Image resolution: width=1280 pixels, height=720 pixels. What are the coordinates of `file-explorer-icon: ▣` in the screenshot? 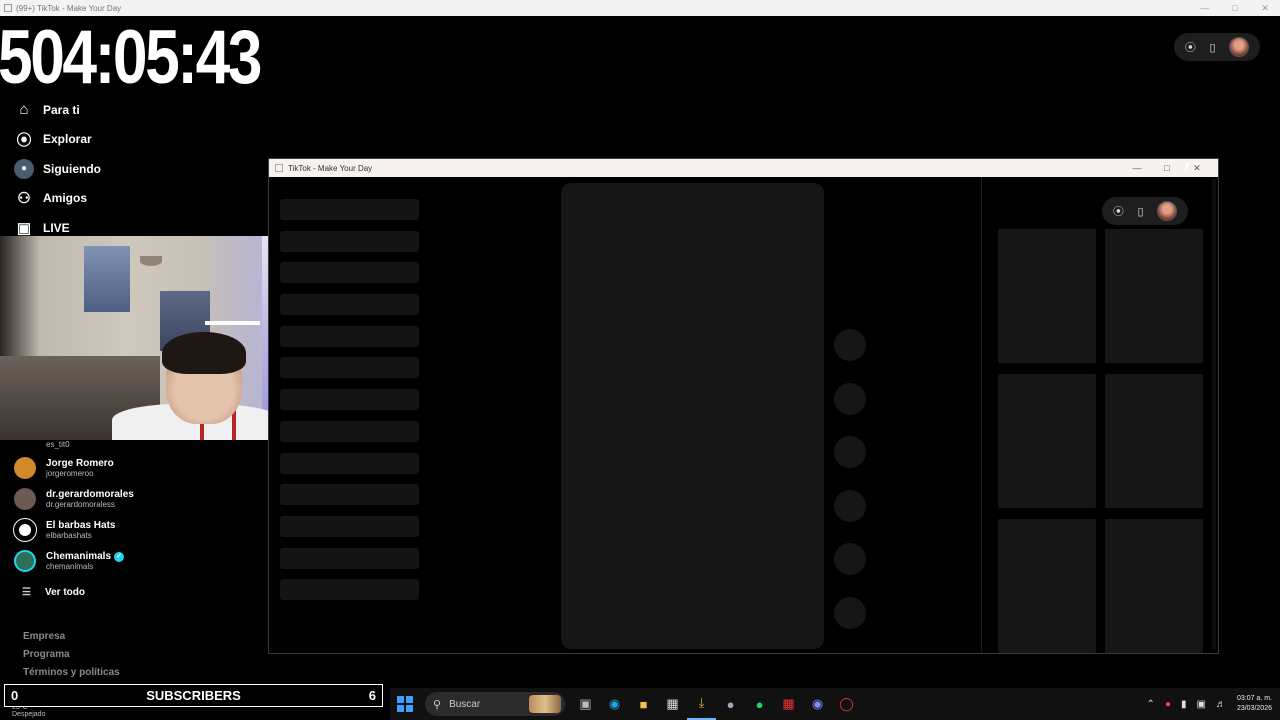 It's located at (585, 704).